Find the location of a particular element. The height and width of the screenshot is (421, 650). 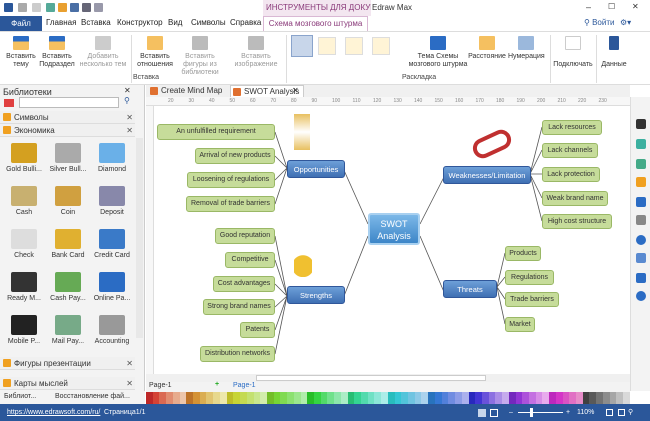

page-icon is located at coordinates (641, 202).